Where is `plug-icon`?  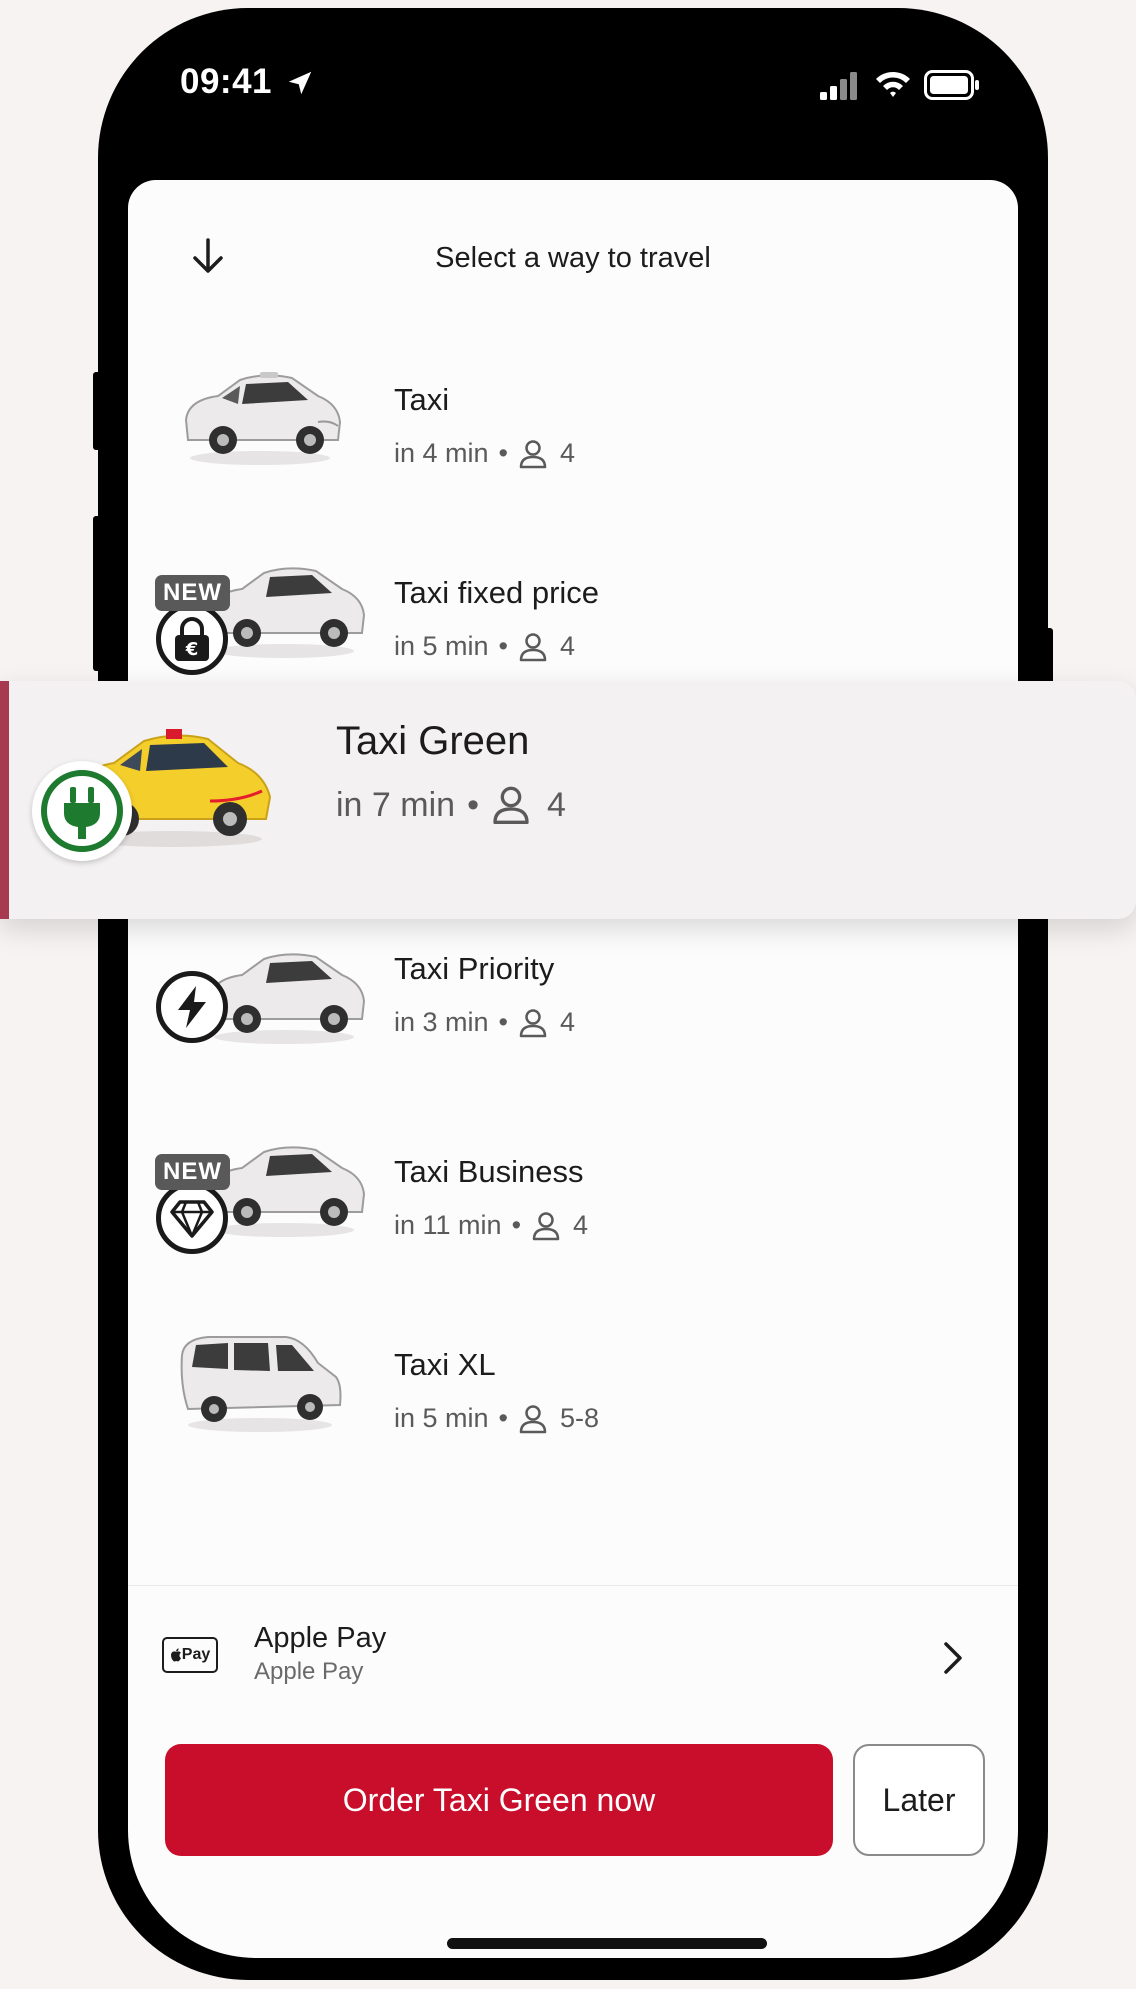 plug-icon is located at coordinates (82, 811).